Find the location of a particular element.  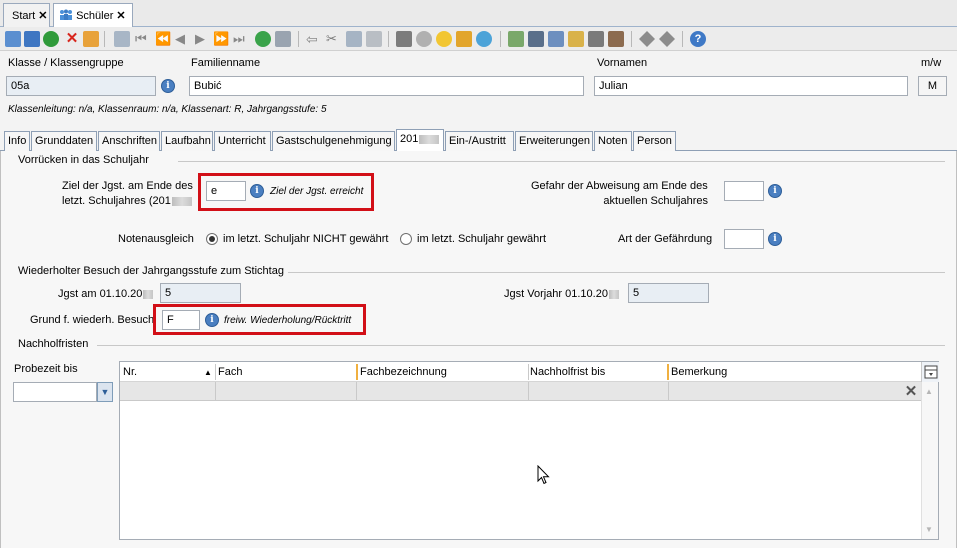

contact-card-icon is located at coordinates (616, 39).